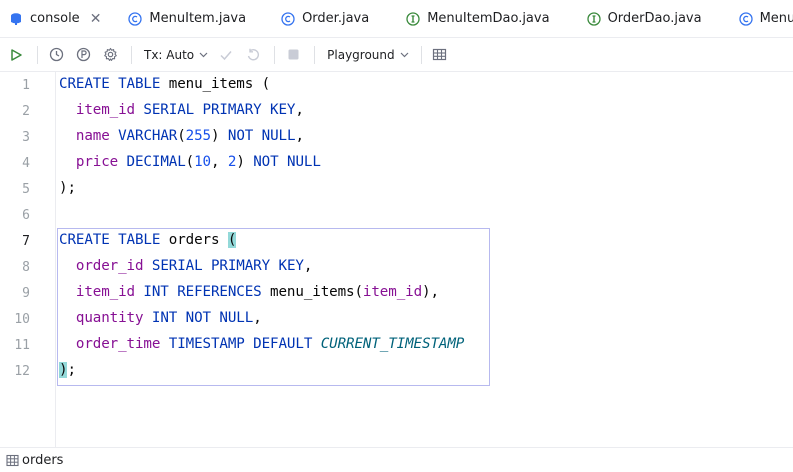  Describe the element at coordinates (232, 240) in the screenshot. I see `matched-bracket: (` at that location.